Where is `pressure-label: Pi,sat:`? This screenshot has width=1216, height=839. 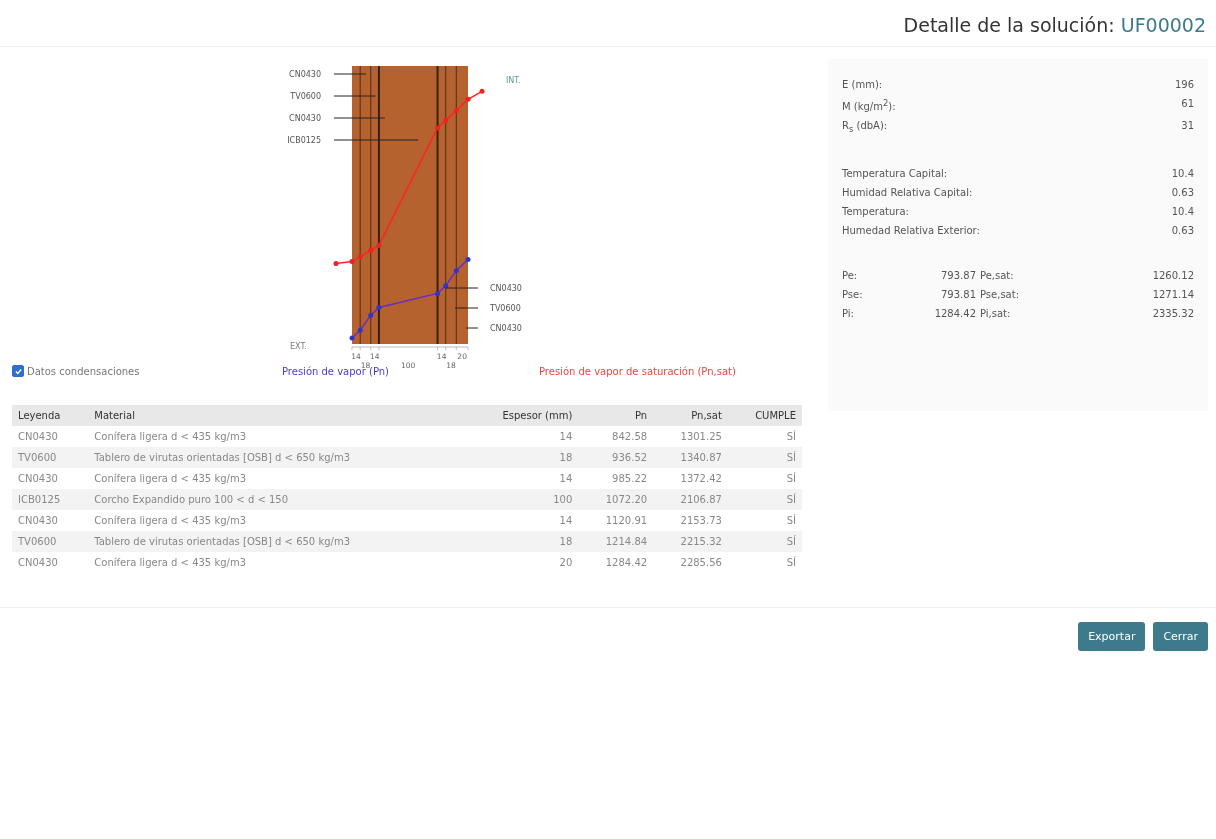
pressure-label: Pi,sat: is located at coordinates (996, 314).